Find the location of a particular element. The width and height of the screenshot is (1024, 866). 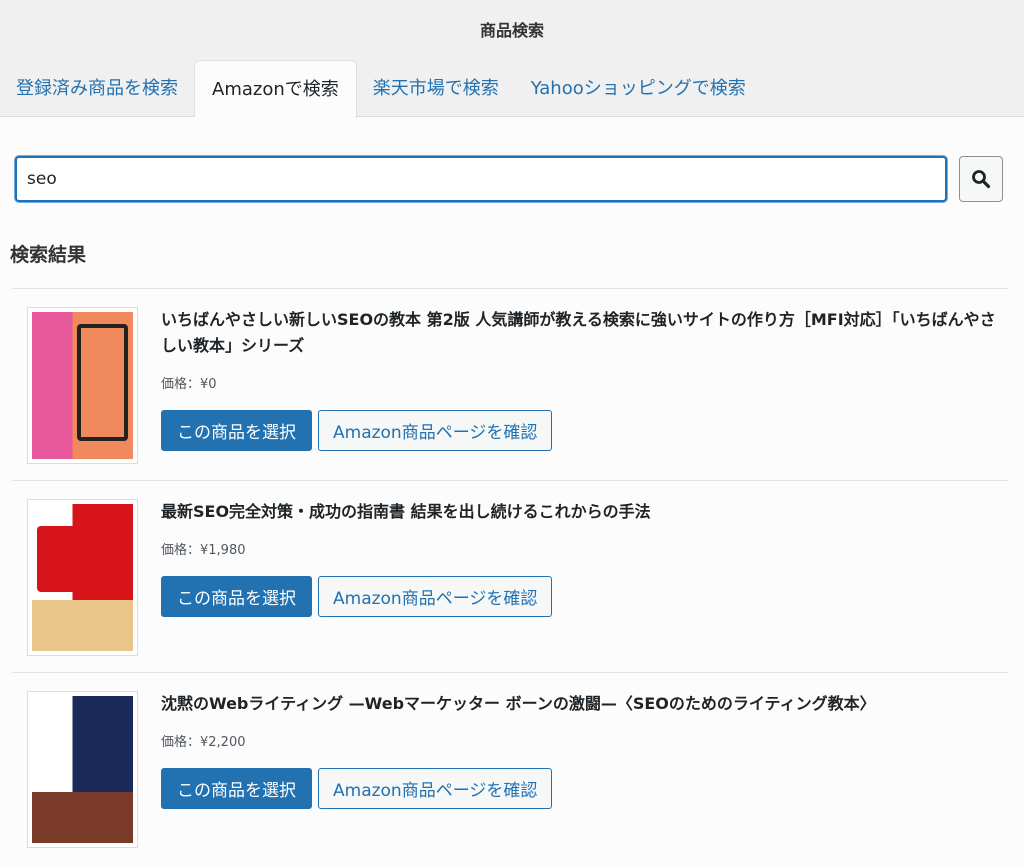

product-price: 価格：¥0 is located at coordinates (189, 384).